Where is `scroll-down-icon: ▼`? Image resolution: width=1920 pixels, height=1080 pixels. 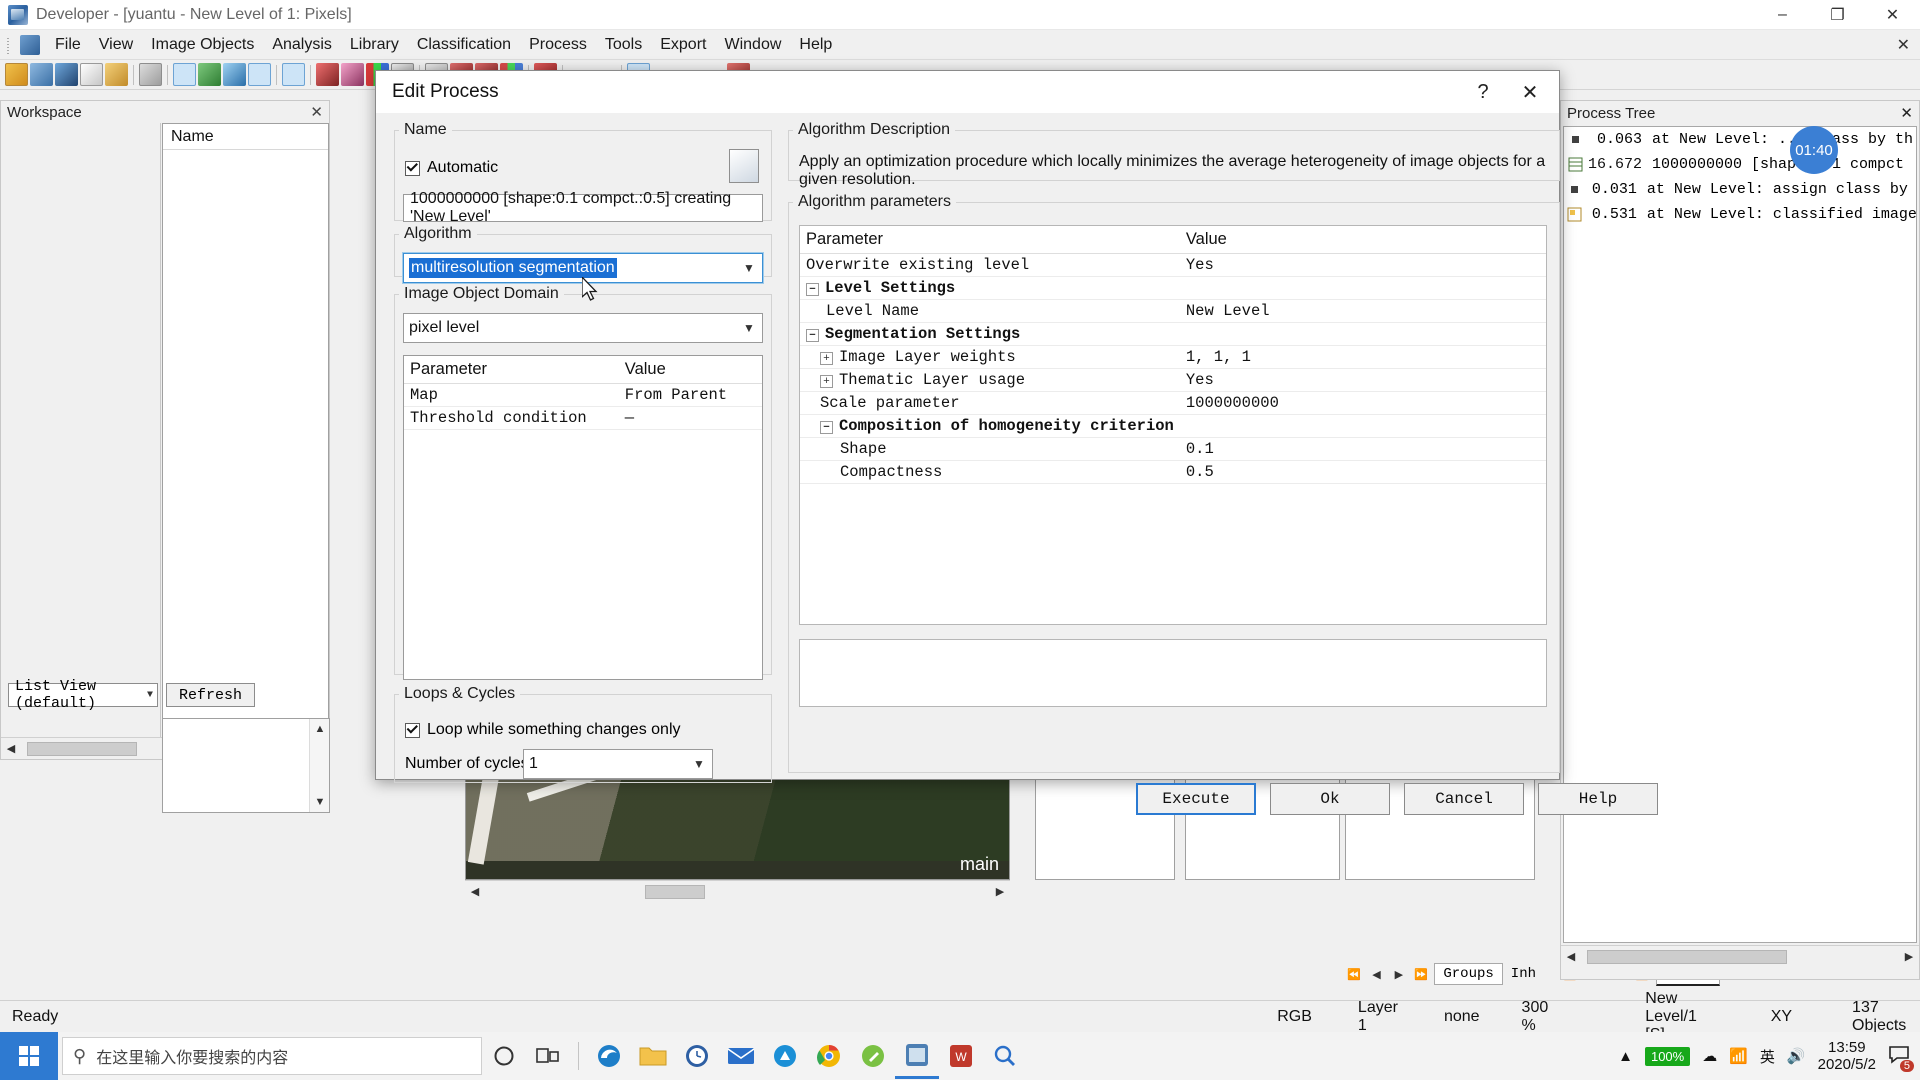
scroll-down-icon: ▼ is located at coordinates (320, 802).